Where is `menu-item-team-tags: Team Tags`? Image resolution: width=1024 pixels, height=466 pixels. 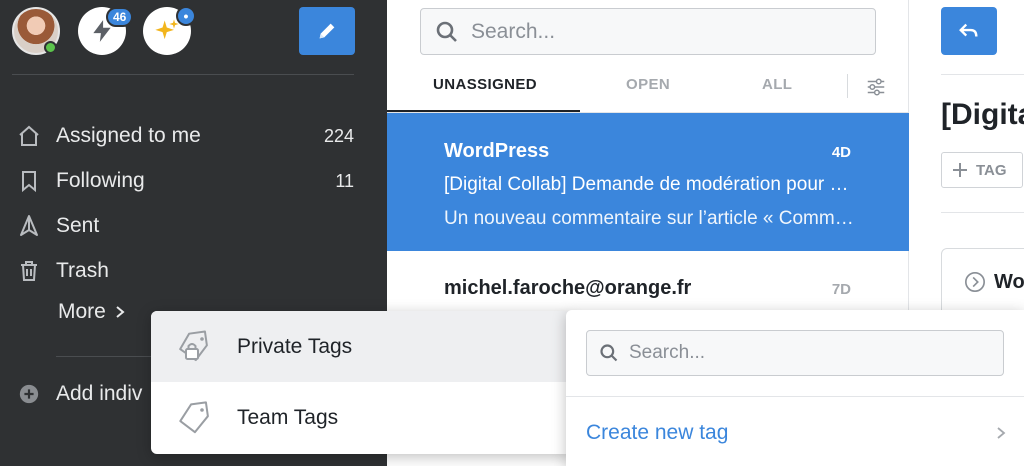 menu-item-team-tags: Team Tags is located at coordinates (361, 417).